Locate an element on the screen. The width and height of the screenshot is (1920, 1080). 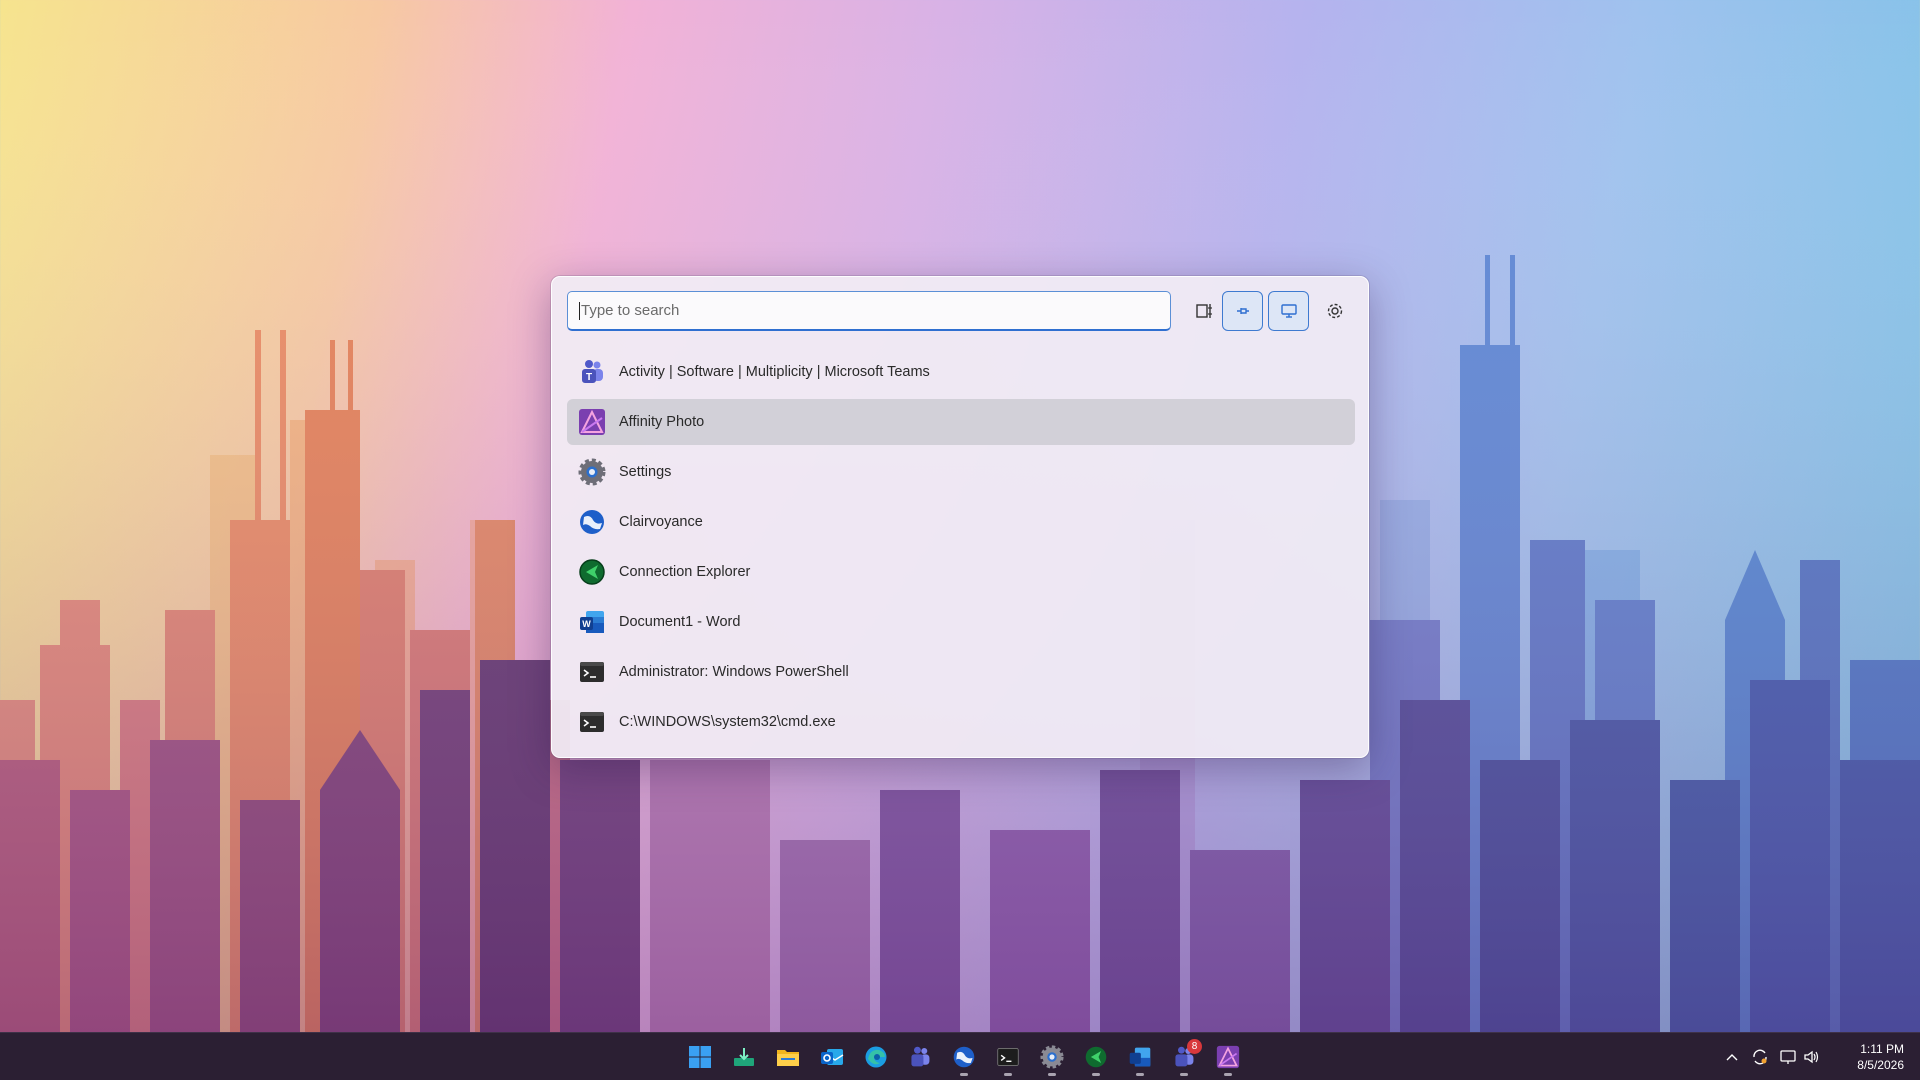
search-box is located at coordinates (869, 311).